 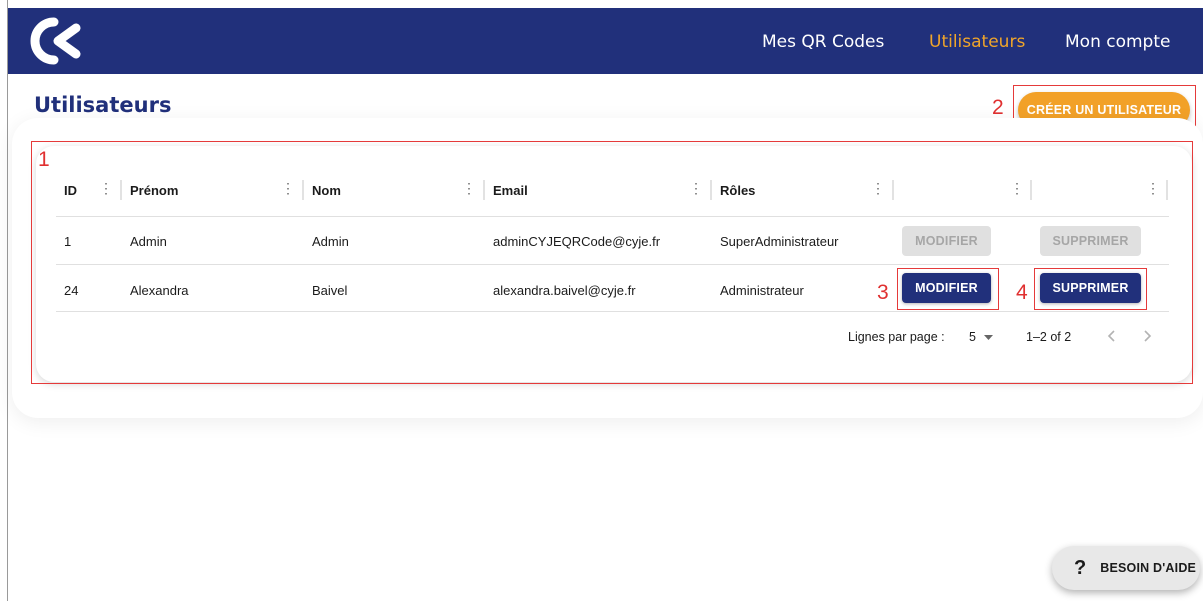 What do you see at coordinates (103, 105) in the screenshot?
I see `page-title: Utilisateurs` at bounding box center [103, 105].